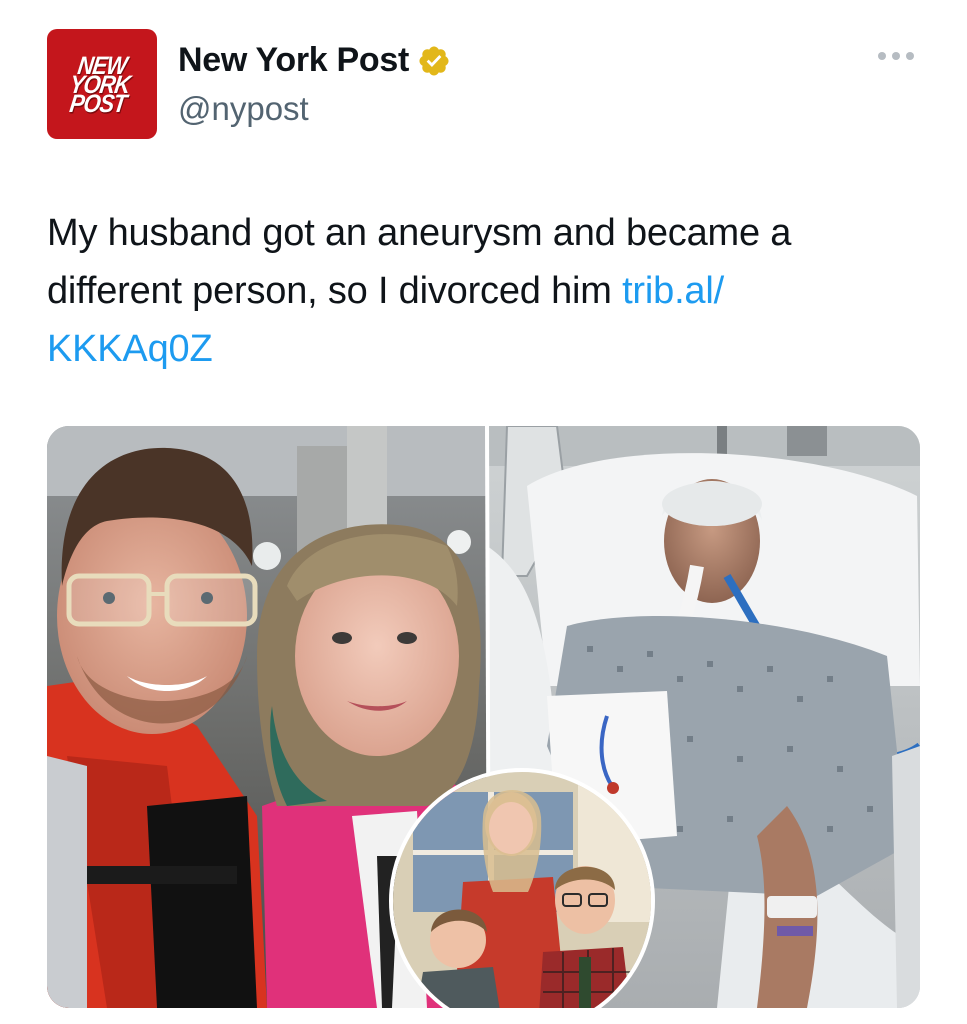 This screenshot has height=1024, width=967. What do you see at coordinates (434, 60) in the screenshot?
I see `gold-verified-icon` at bounding box center [434, 60].